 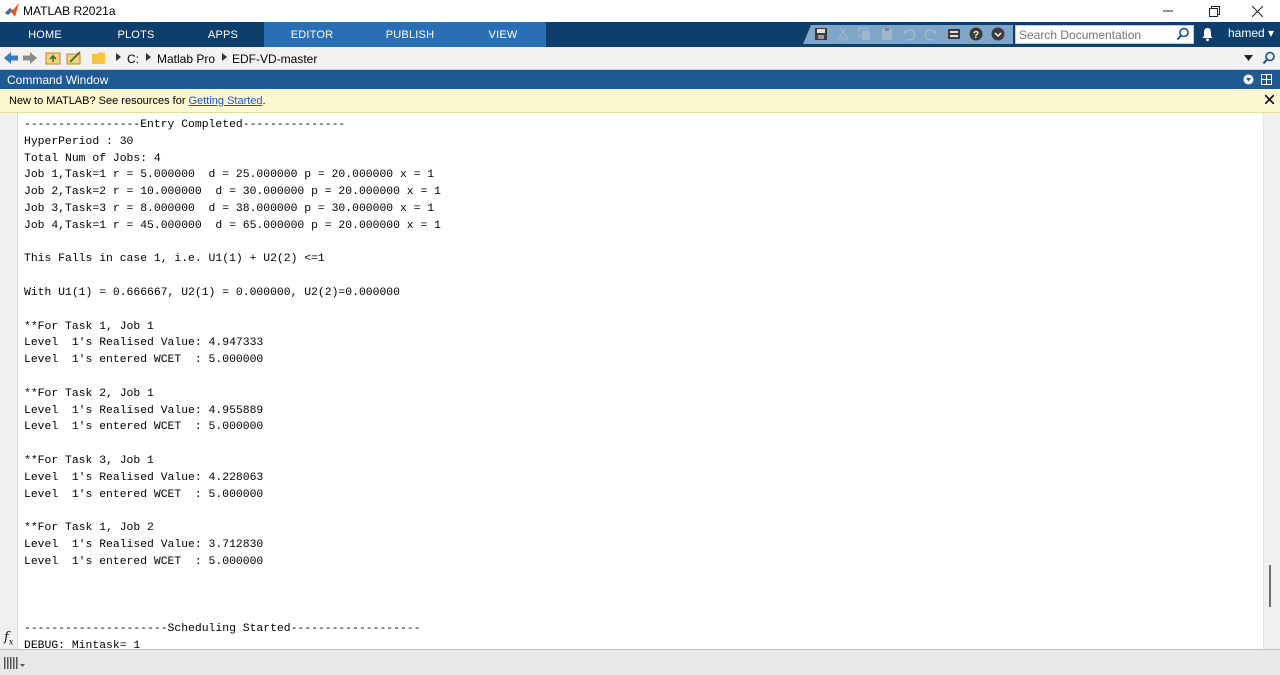 What do you see at coordinates (1251, 33) in the screenshot?
I see `user-menu: hamed ▾` at bounding box center [1251, 33].